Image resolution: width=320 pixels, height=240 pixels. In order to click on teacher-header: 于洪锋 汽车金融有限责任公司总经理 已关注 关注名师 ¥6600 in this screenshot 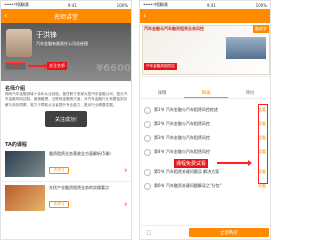, I will do `click(66, 52)`.